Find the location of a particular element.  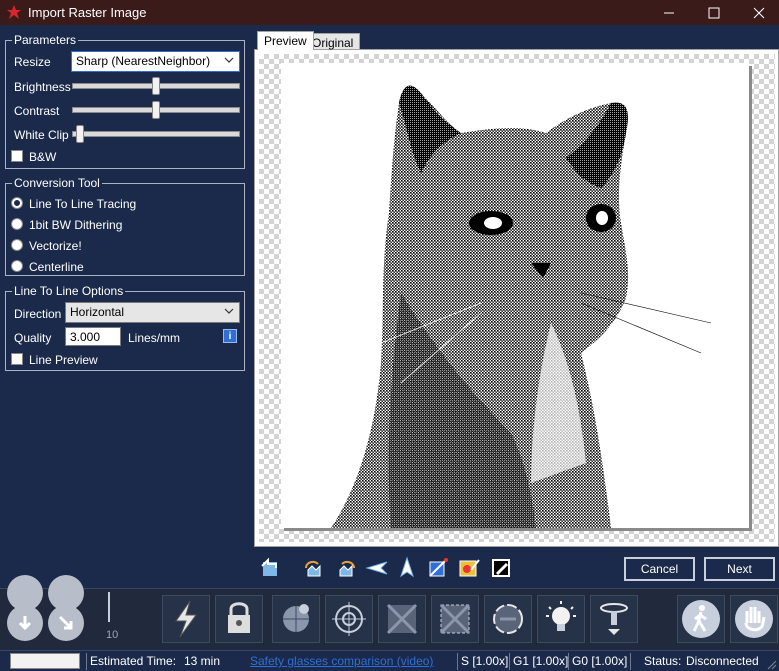

light-bulb-button is located at coordinates (561, 619).